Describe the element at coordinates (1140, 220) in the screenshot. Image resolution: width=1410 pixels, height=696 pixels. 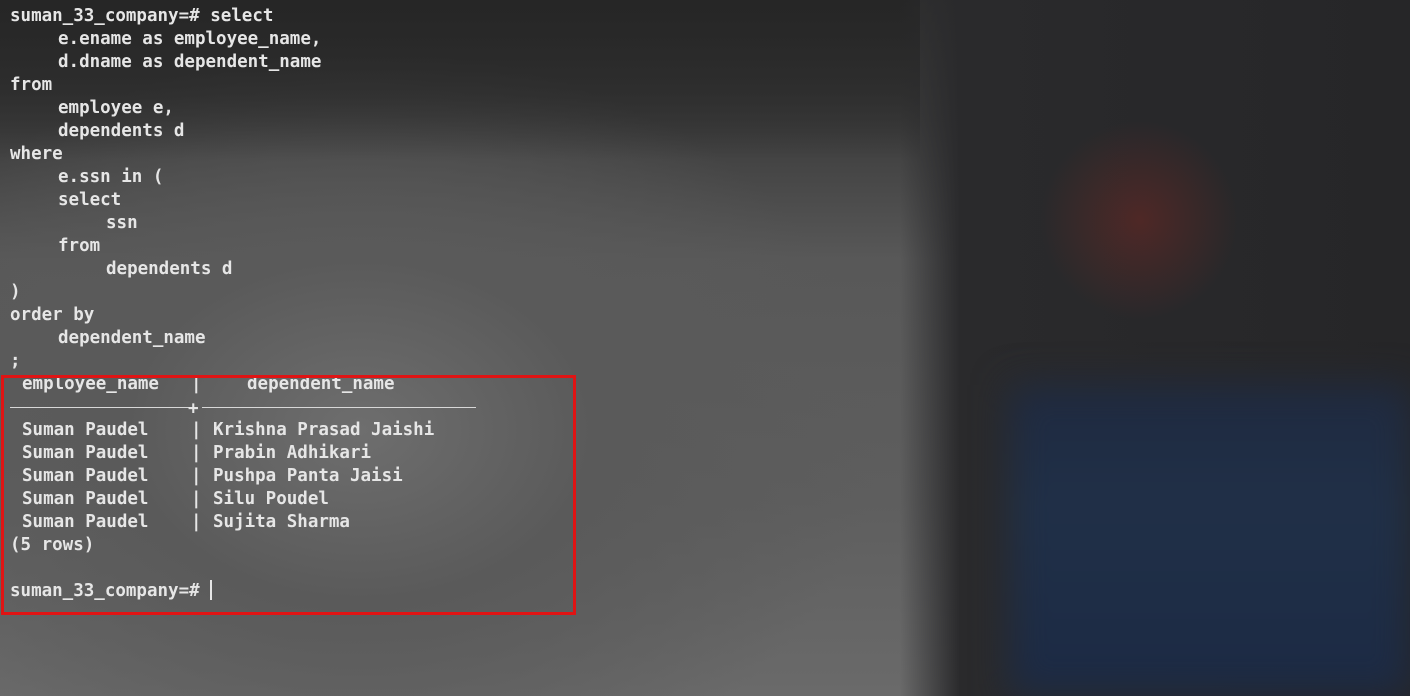
I see `background-red-glow` at that location.